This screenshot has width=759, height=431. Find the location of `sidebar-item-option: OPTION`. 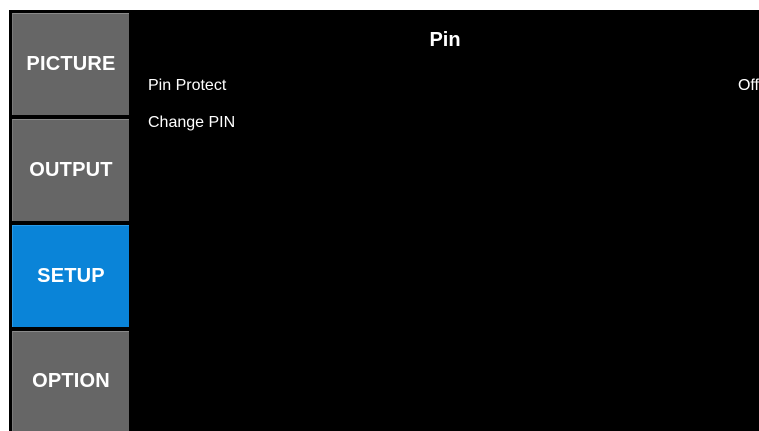

sidebar-item-option: OPTION is located at coordinates (70, 381).